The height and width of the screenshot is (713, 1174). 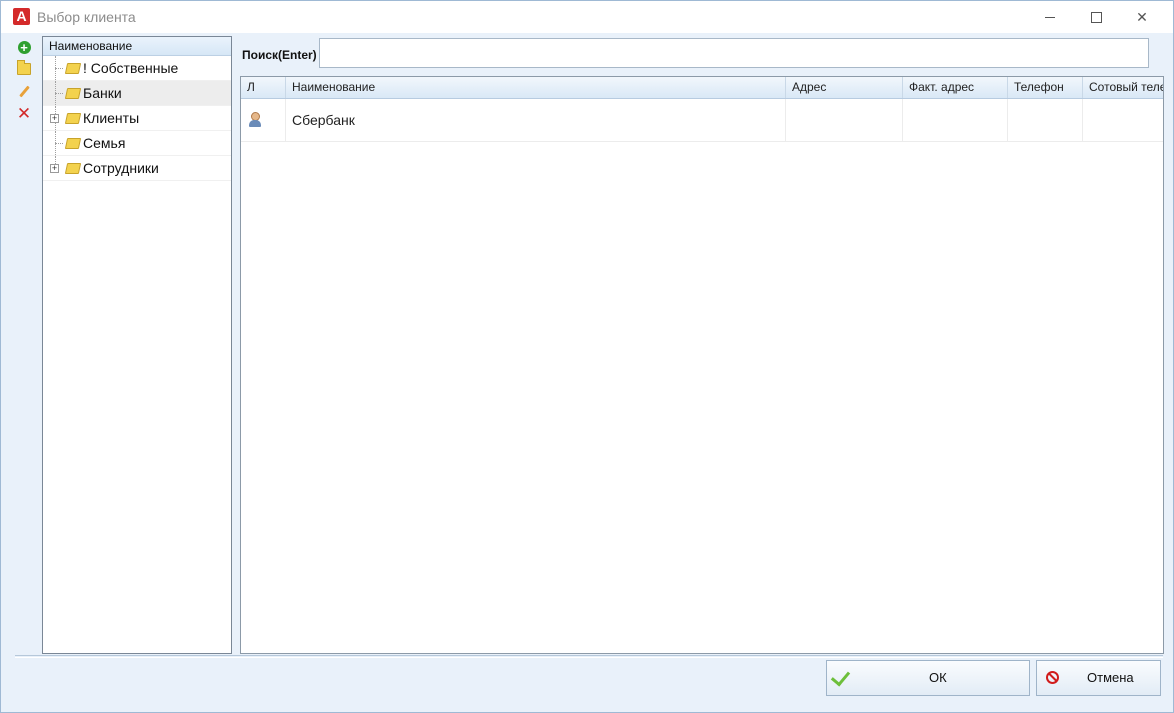 What do you see at coordinates (104, 143) in the screenshot?
I see `tree-item-label: Семья` at bounding box center [104, 143].